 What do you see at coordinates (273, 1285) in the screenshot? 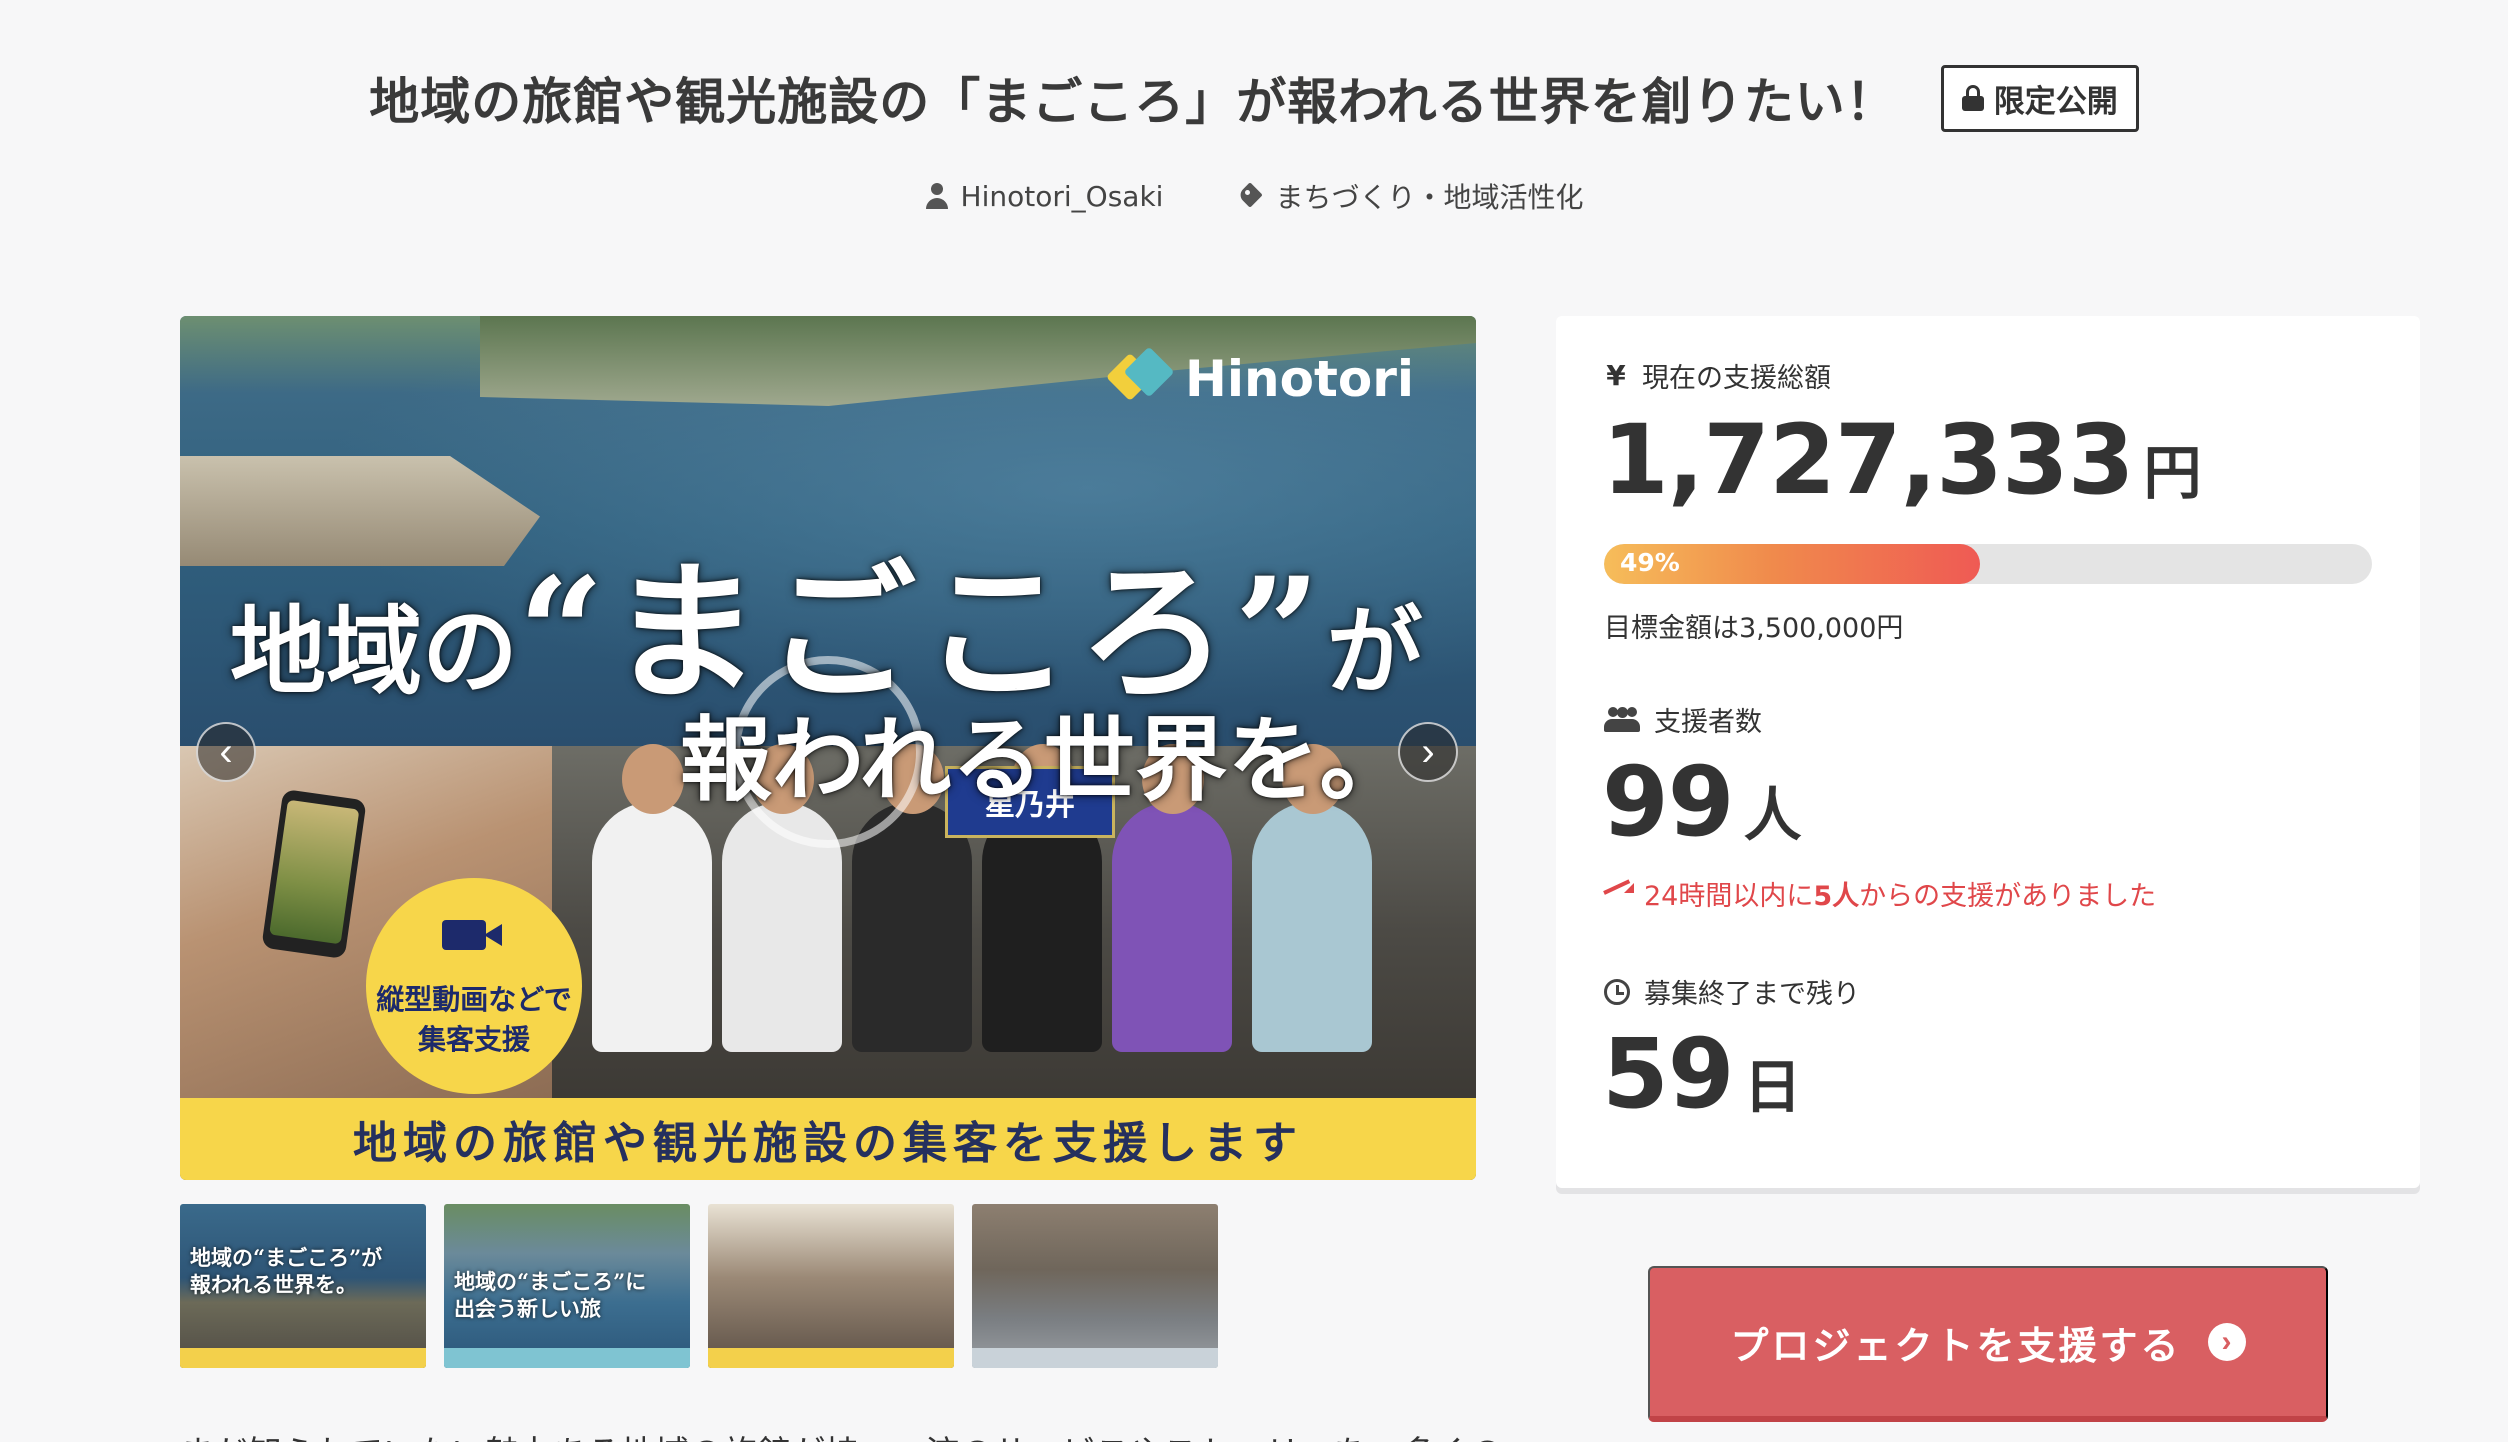
I see `thumbnail-text-line2: 報われる世界を。` at bounding box center [273, 1285].